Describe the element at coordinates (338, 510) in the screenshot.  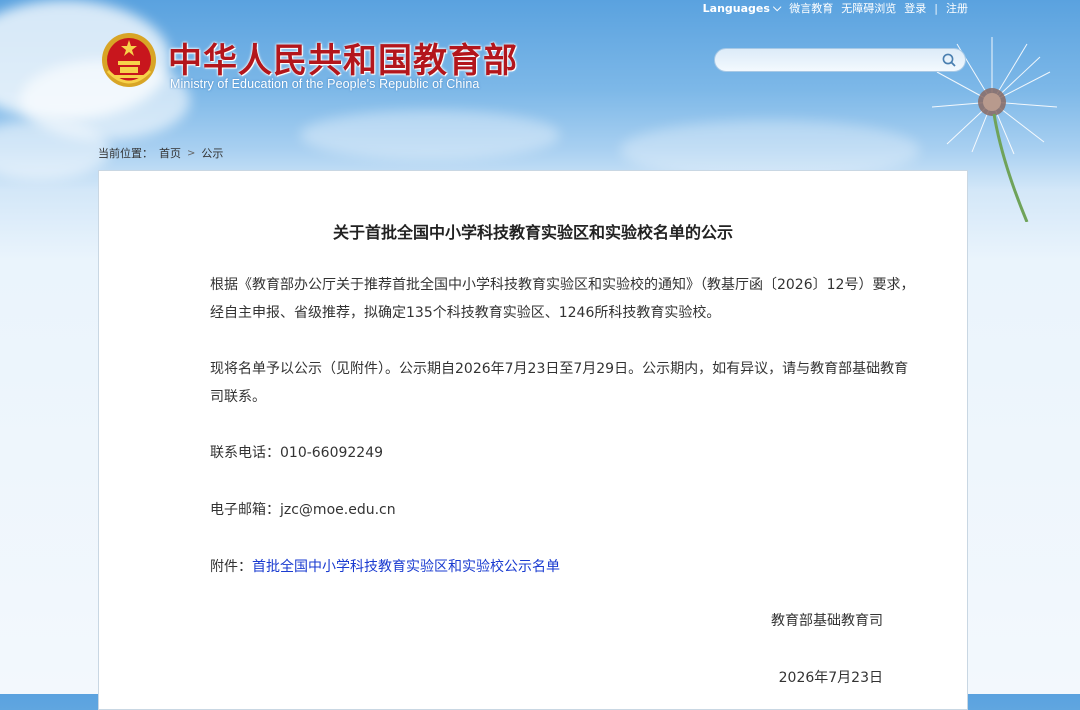
I see `email-value: jzc@moe.edu.cn` at that location.